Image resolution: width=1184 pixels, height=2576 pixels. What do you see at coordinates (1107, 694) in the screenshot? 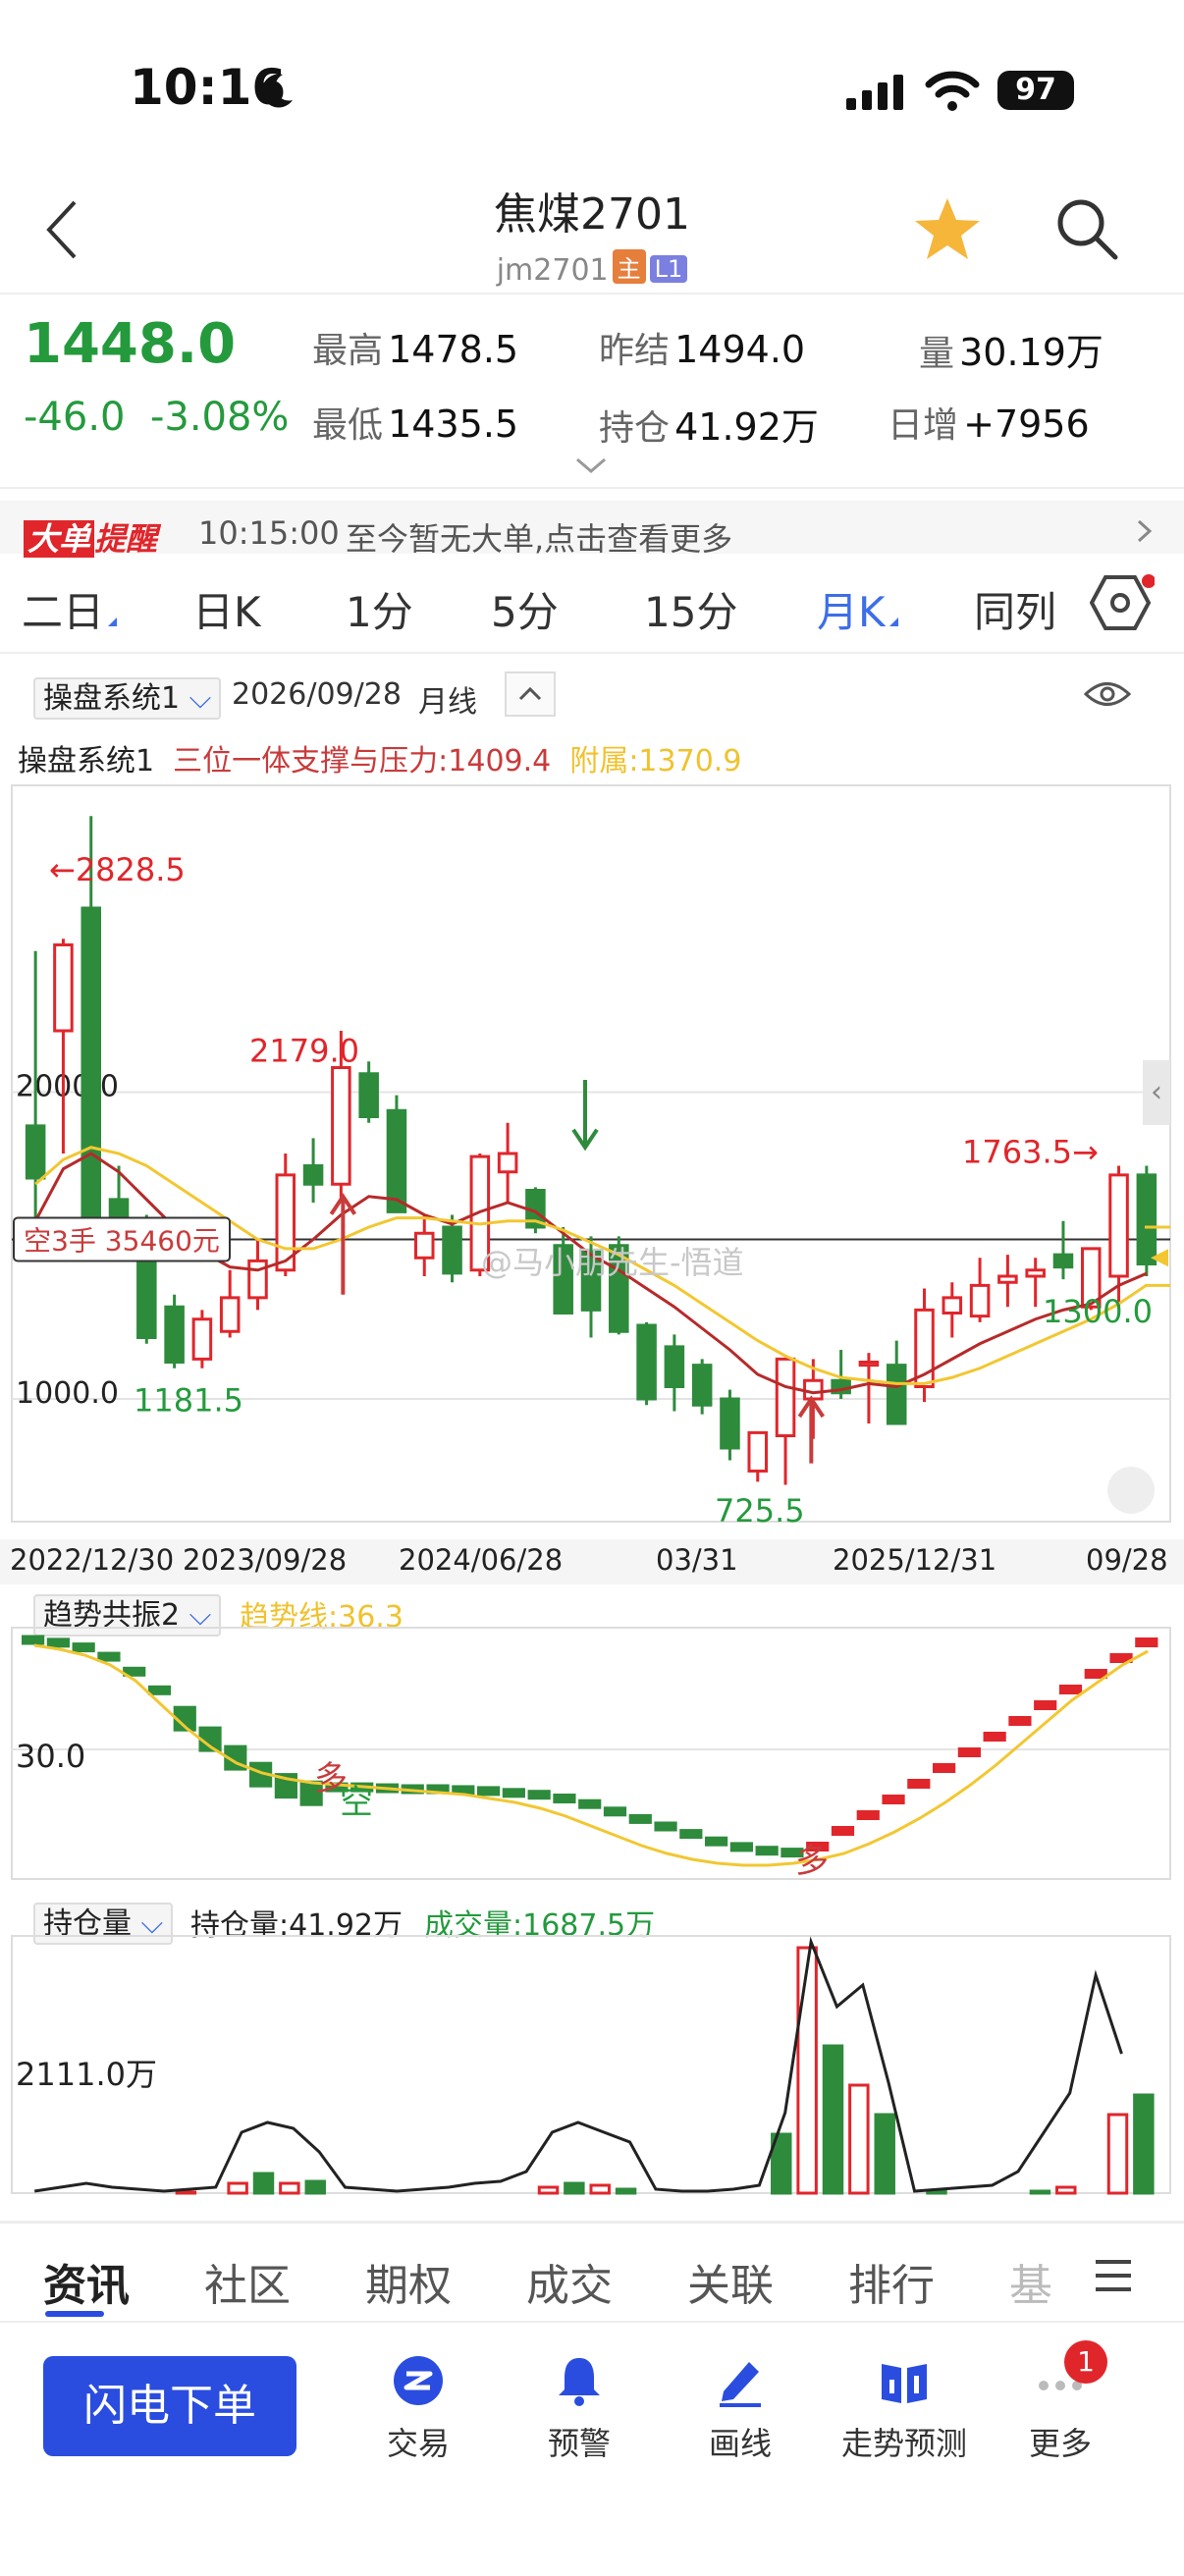
I see `eye-icon` at bounding box center [1107, 694].